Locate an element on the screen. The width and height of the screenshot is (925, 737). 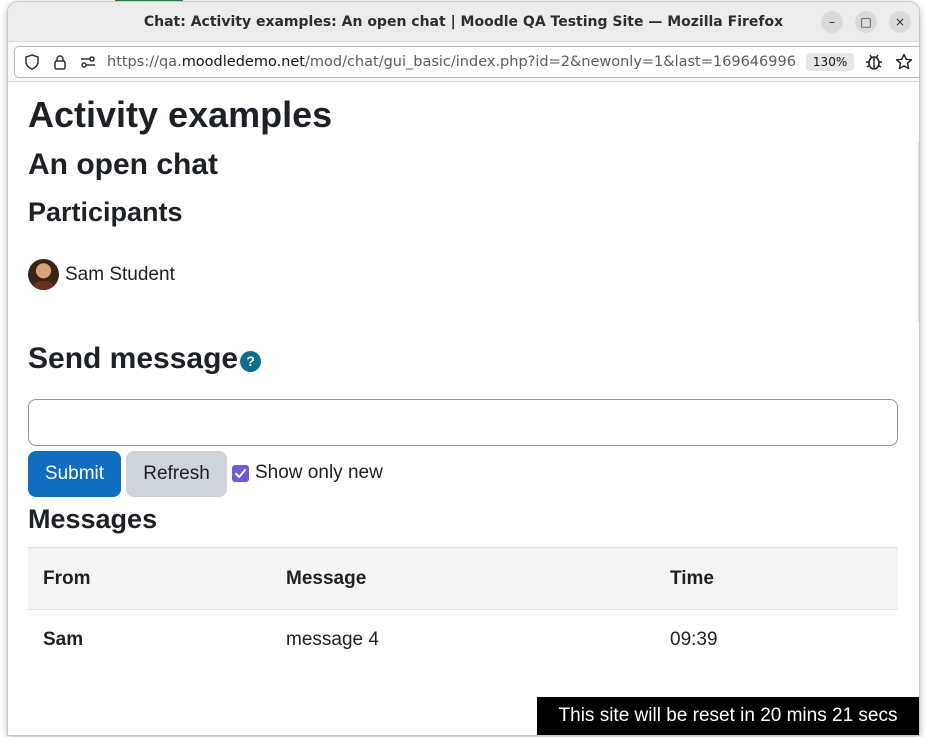
minimize-icon: – is located at coordinates (832, 22).